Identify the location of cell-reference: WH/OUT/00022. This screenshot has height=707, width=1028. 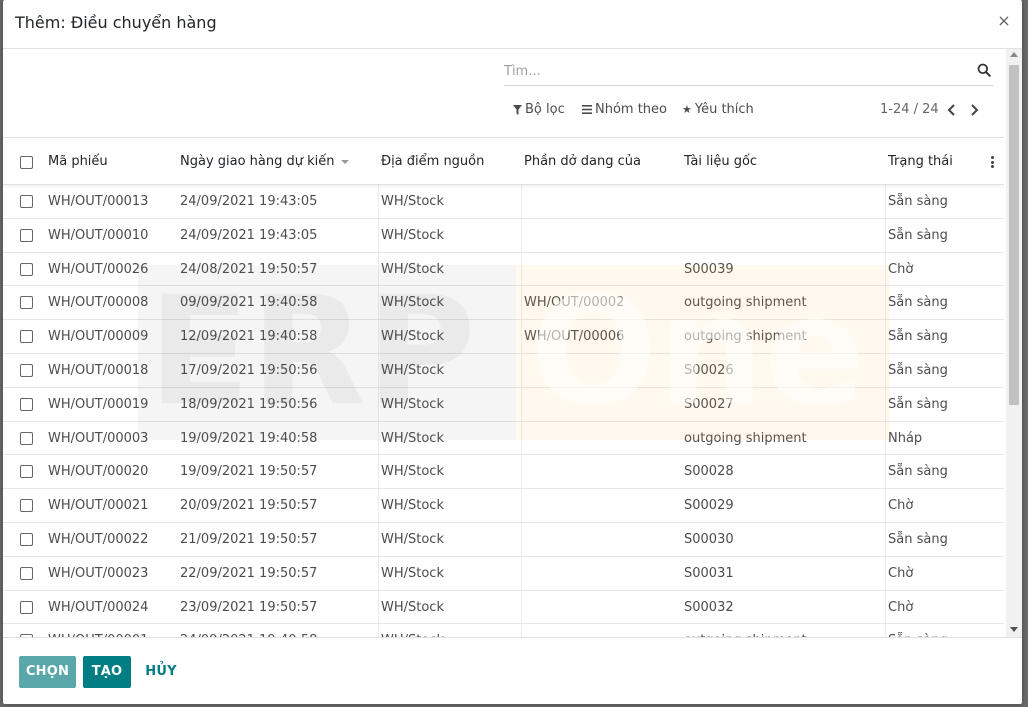
(98, 539).